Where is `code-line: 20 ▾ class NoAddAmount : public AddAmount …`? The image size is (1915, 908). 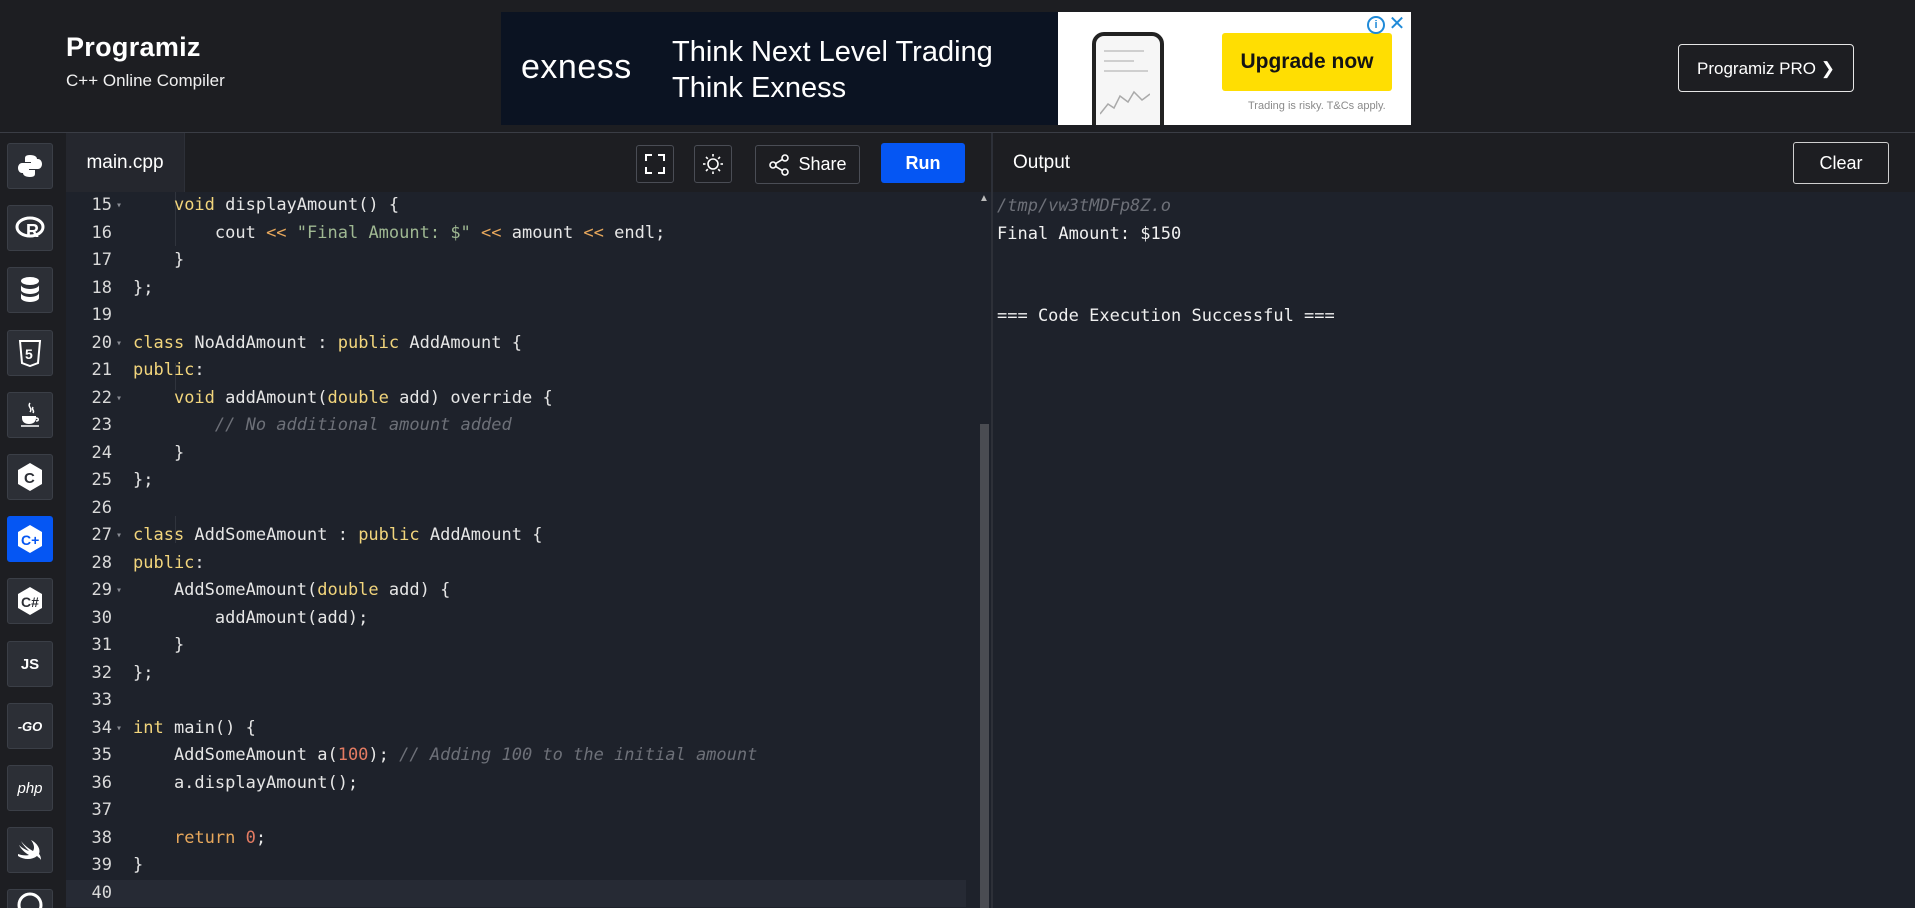
code-line: 20 ▾ class NoAddAmount : public AddAmount … is located at coordinates (516, 343).